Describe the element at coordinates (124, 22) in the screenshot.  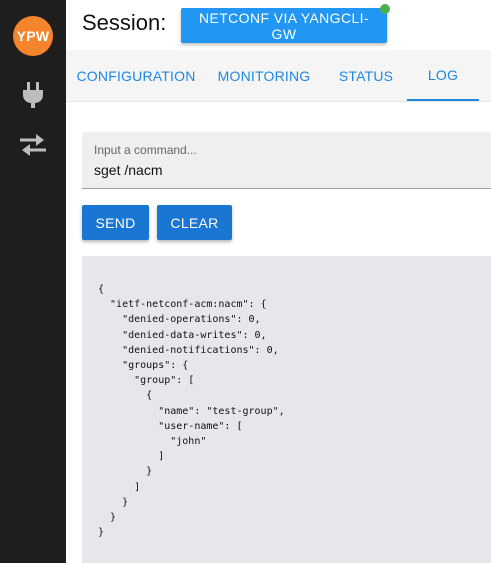
I see `session-label: Session:` at that location.